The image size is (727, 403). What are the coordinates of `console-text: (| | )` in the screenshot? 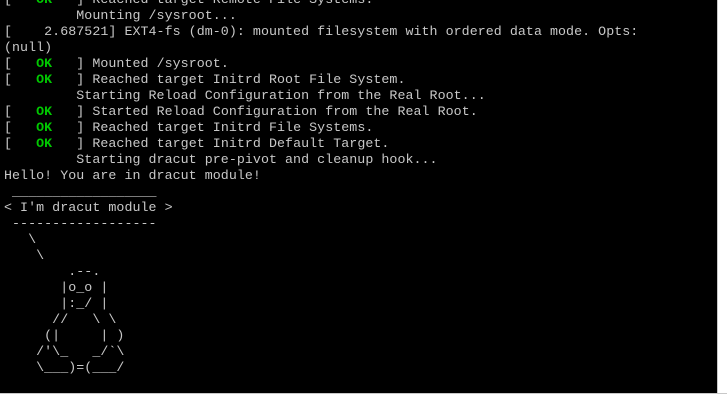 It's located at (64, 335).